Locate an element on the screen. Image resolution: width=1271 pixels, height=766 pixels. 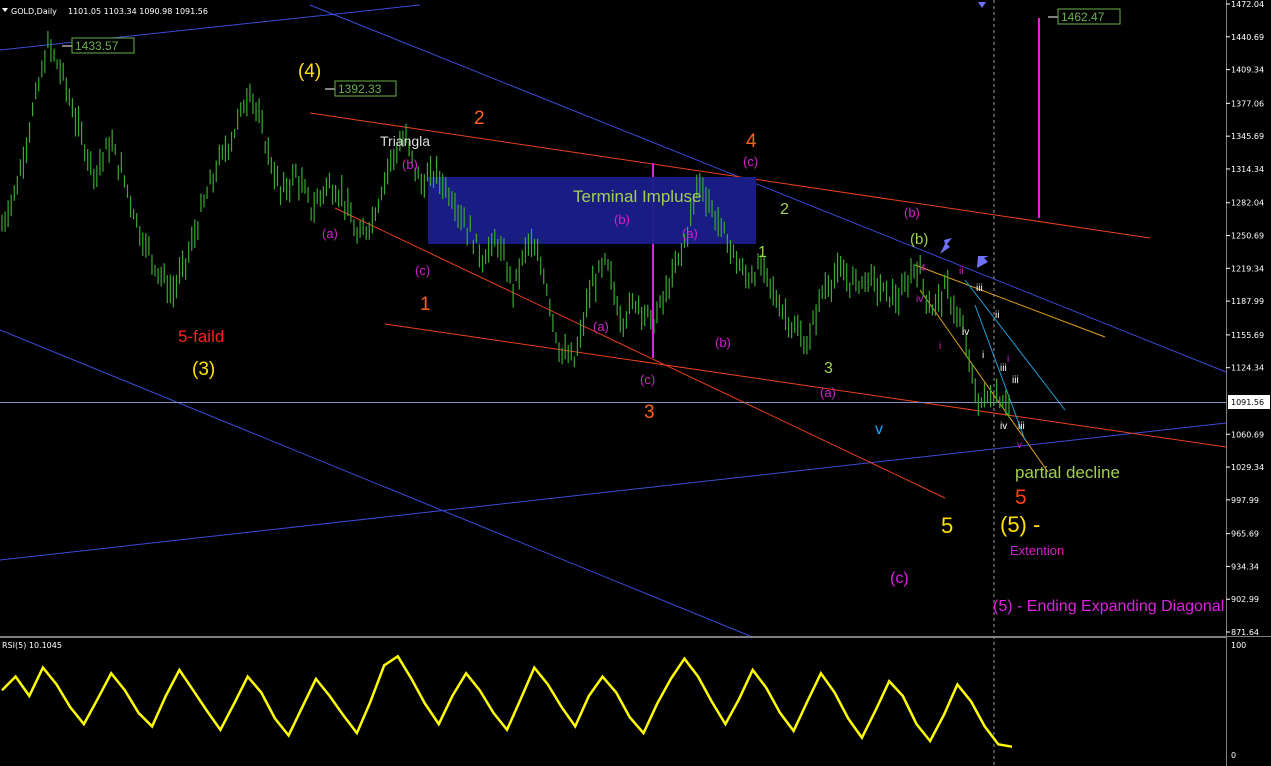
axis-tick-label: 1409.34 is located at coordinates (1247, 70).